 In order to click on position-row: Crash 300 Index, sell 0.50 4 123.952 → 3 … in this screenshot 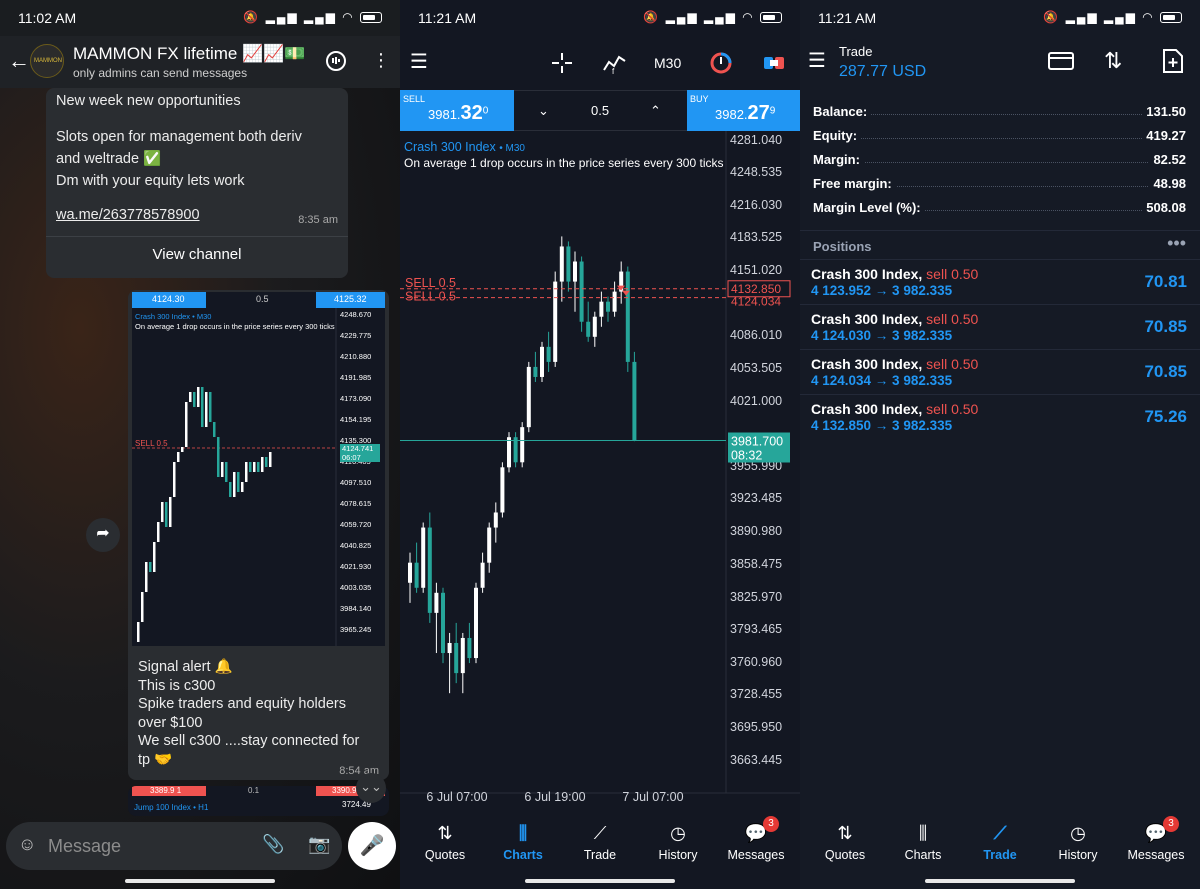, I will do `click(1000, 281)`.